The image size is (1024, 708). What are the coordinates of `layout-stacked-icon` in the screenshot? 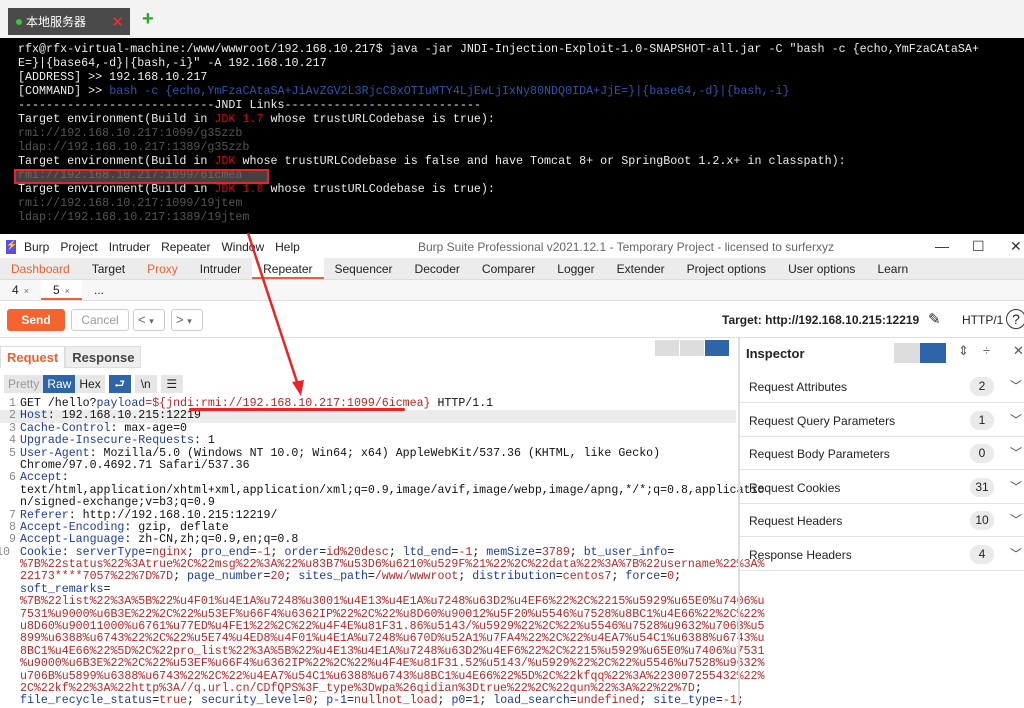 It's located at (692, 348).